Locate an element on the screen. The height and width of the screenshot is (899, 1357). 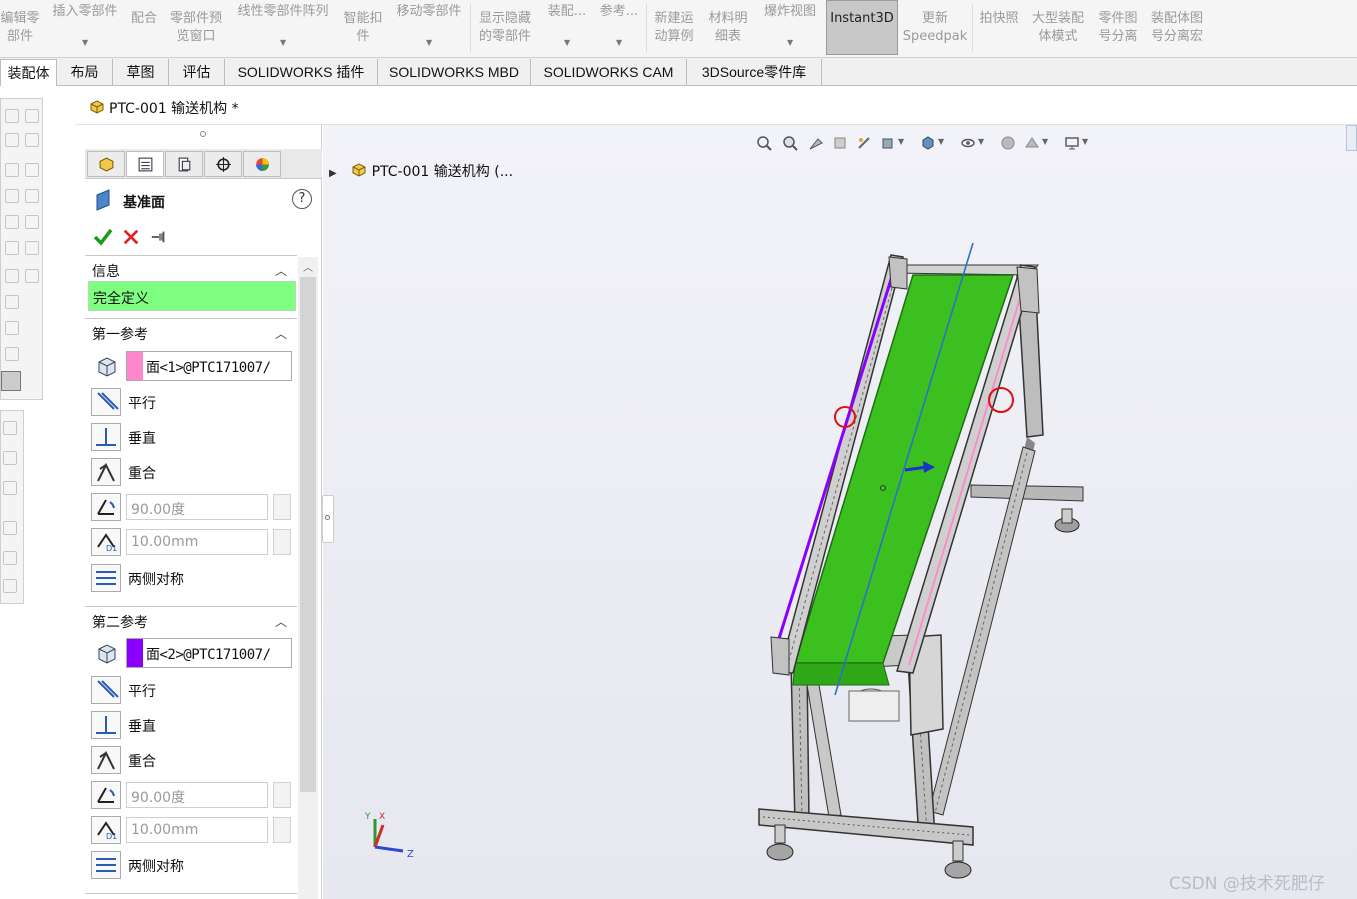
section-first-reference-header: 第一参考 ︿ is located at coordinates (191, 331).